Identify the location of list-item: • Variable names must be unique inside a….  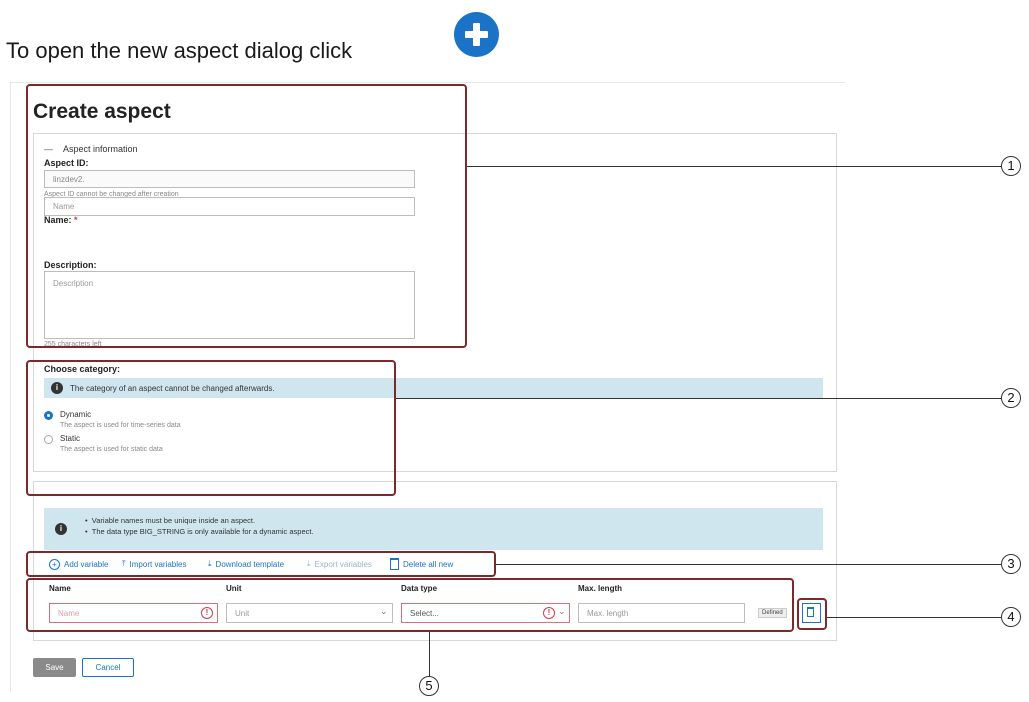
(170, 520).